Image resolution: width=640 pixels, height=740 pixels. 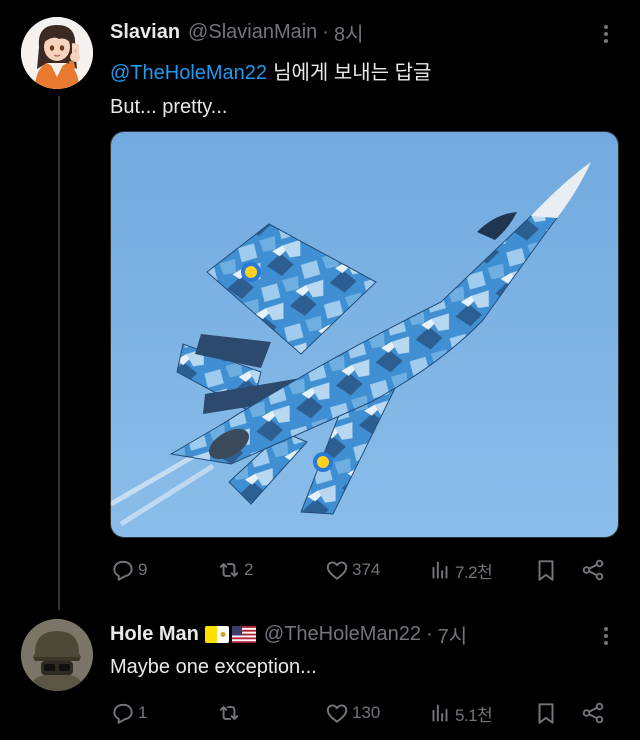 I want to click on reply-mention-link: @TheHoleMan22, so click(x=188, y=73).